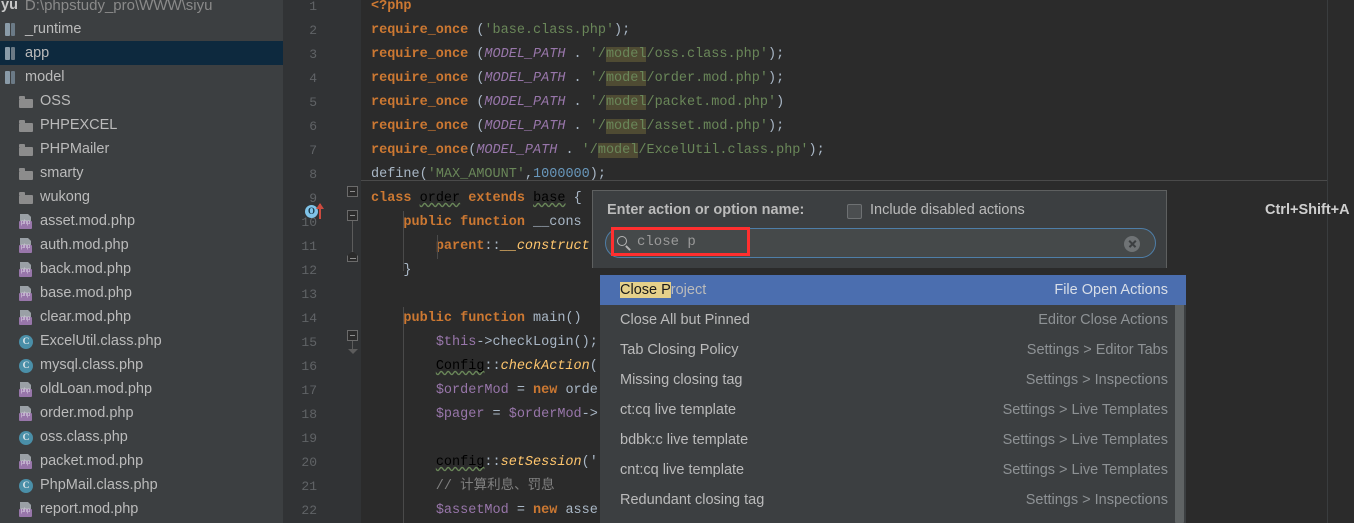 This screenshot has height=523, width=1354. Describe the element at coordinates (141, 317) in the screenshot. I see `tree-item-clear-mod-php: php clear.mod.php` at that location.